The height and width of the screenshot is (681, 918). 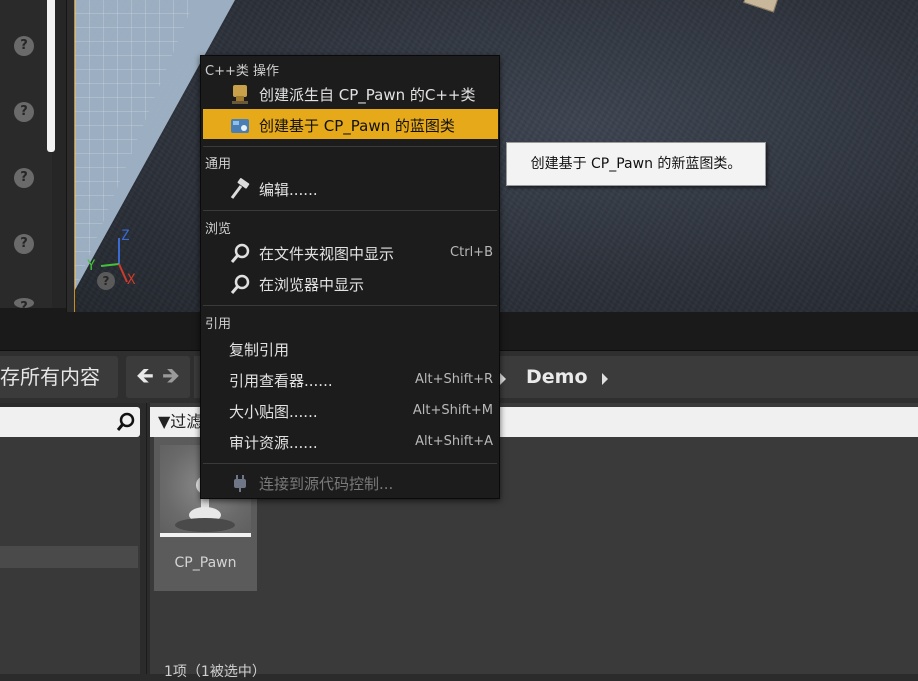 I want to click on menu-item-create-blueprint-class: 创建基于 CP_Pawn 的蓝图类, so click(x=350, y=124).